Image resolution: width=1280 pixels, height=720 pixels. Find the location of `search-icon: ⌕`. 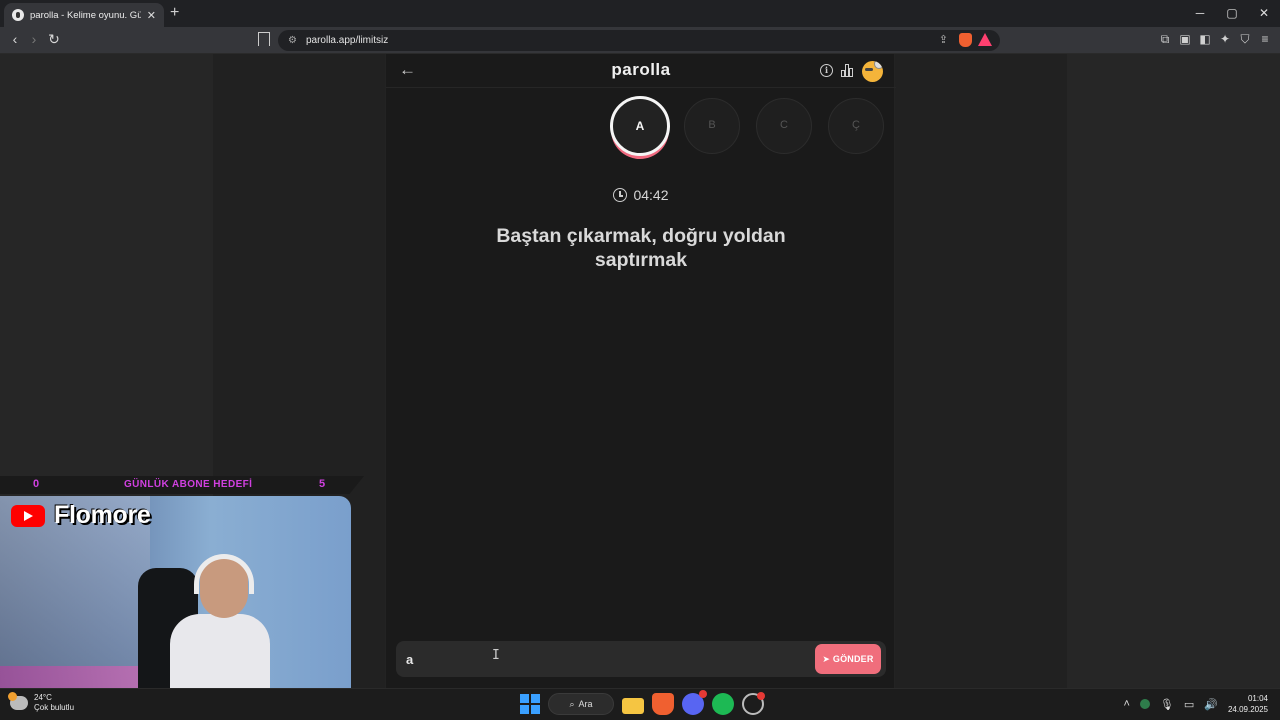

search-icon: ⌕ is located at coordinates (572, 703).